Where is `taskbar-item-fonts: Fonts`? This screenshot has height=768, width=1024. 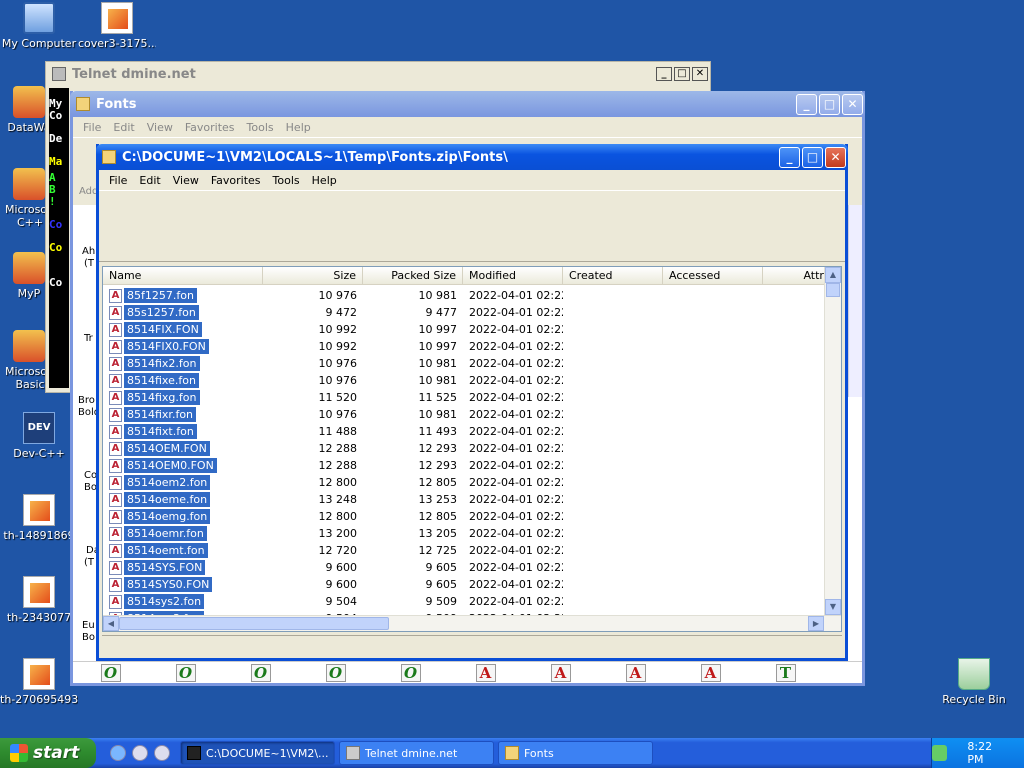 taskbar-item-fonts: Fonts is located at coordinates (575, 753).